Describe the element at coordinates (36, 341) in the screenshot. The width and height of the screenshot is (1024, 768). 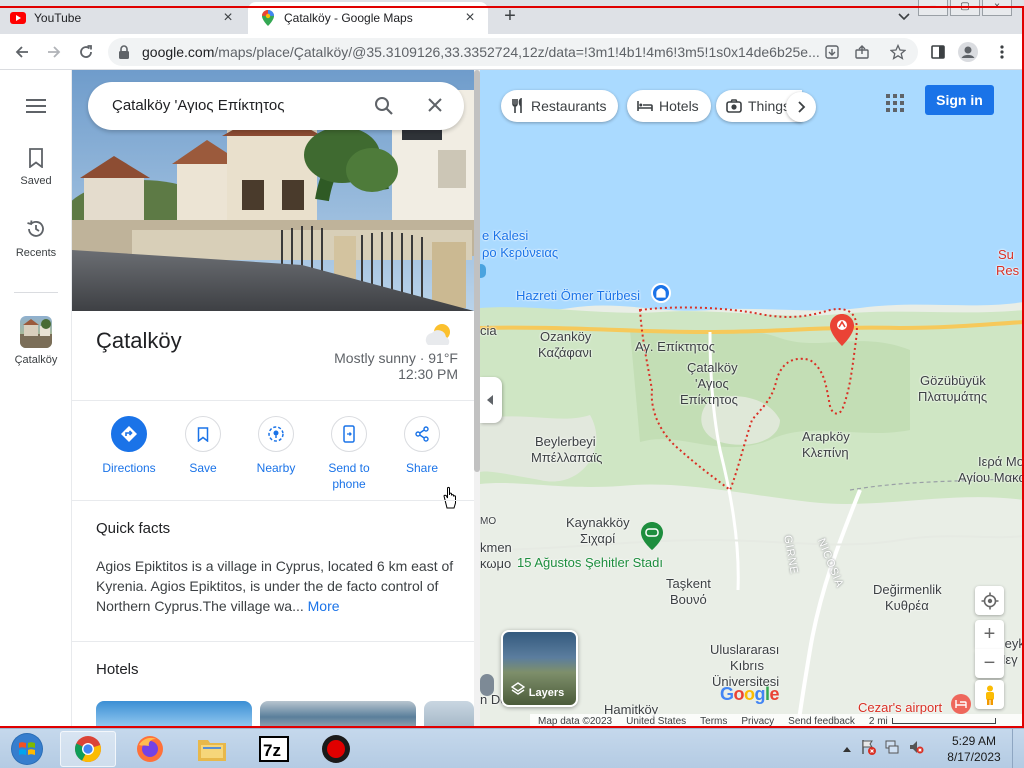
I see `rail-item-catalkoy: Çatalköy` at that location.